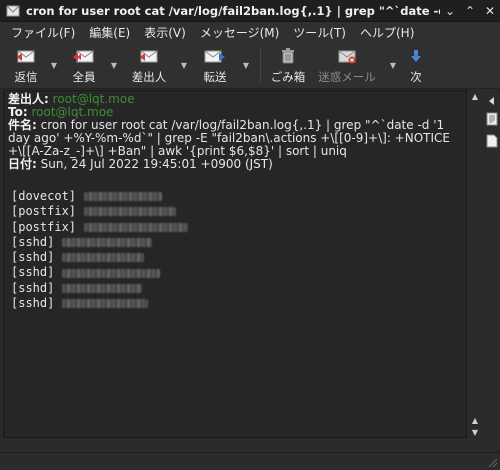 This screenshot has height=470, width=500. I want to click on reply-label: 返信, so click(26, 77).